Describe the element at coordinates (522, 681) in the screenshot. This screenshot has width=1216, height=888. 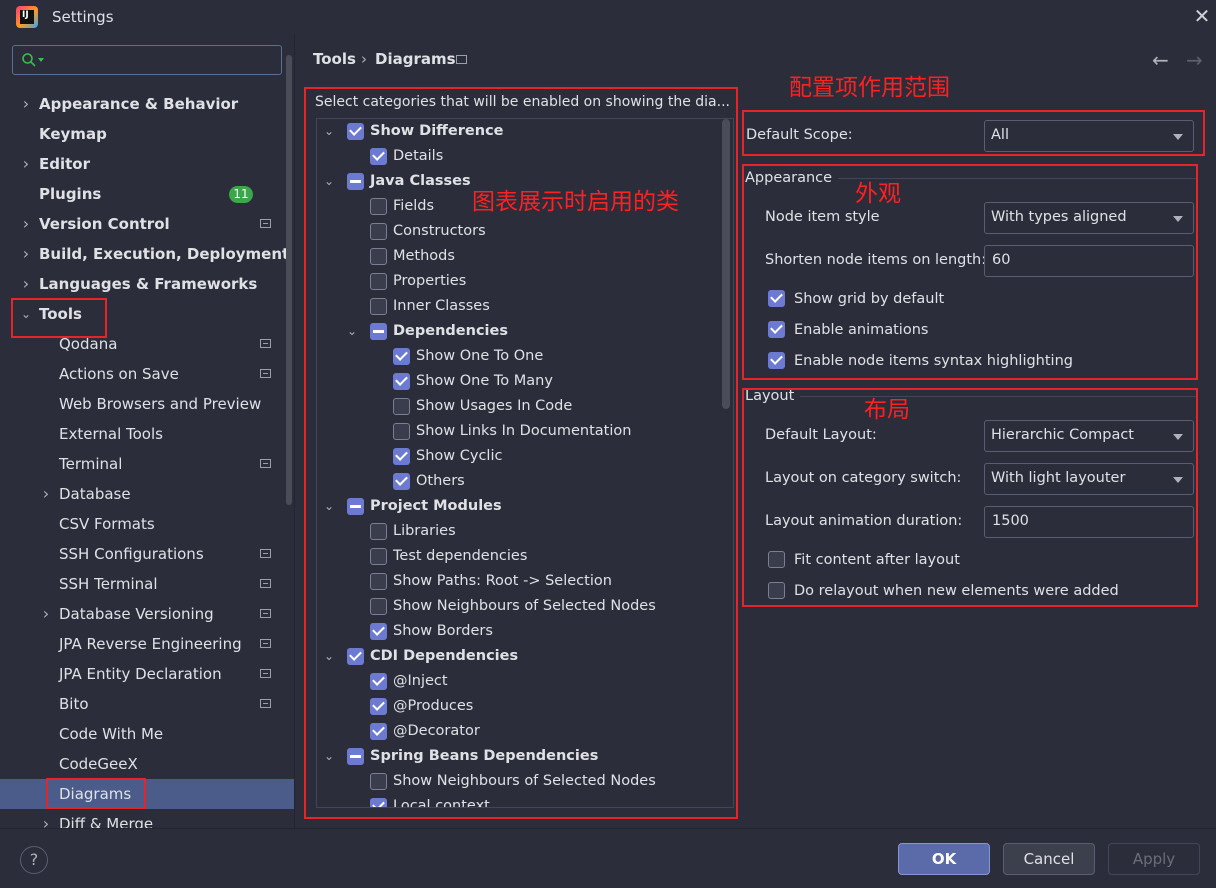
I see `category-row: @Inject` at that location.